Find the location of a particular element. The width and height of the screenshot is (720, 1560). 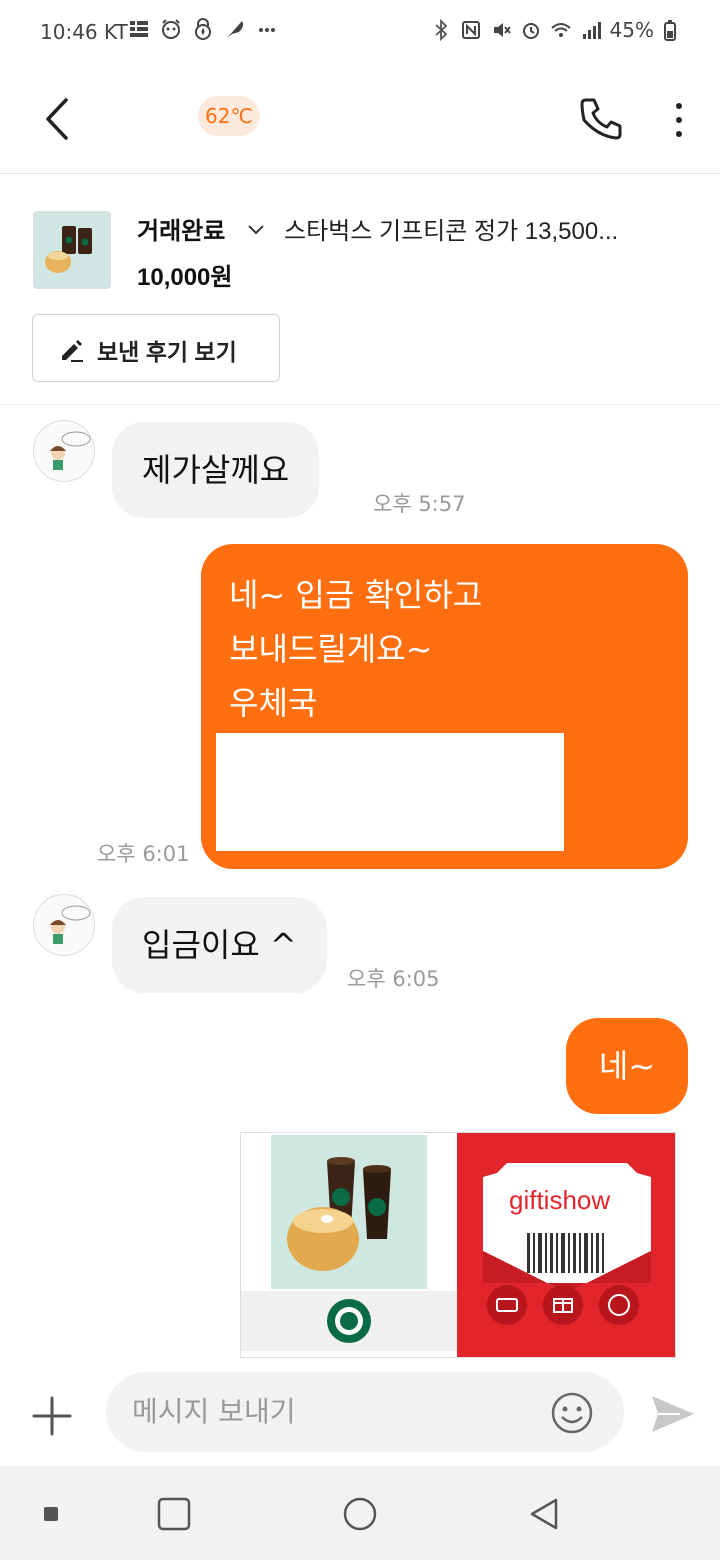

mute-icon is located at coordinates (501, 30).